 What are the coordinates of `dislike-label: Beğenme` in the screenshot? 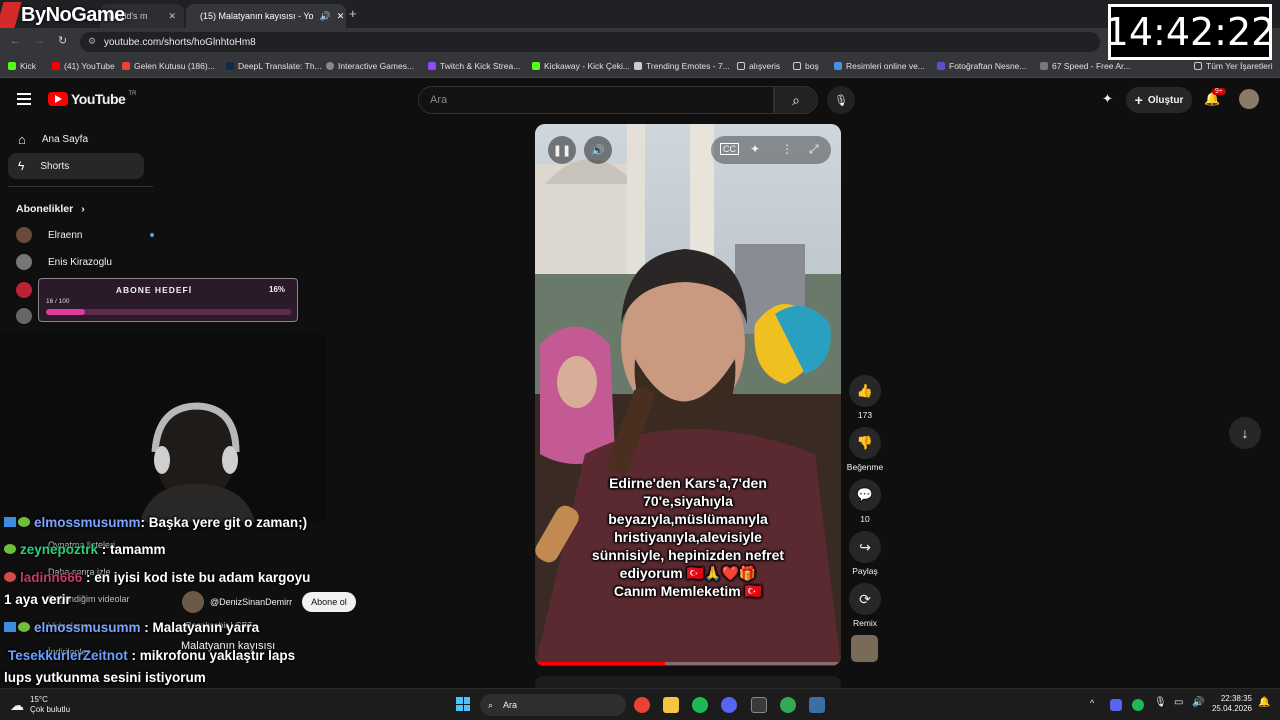 It's located at (865, 467).